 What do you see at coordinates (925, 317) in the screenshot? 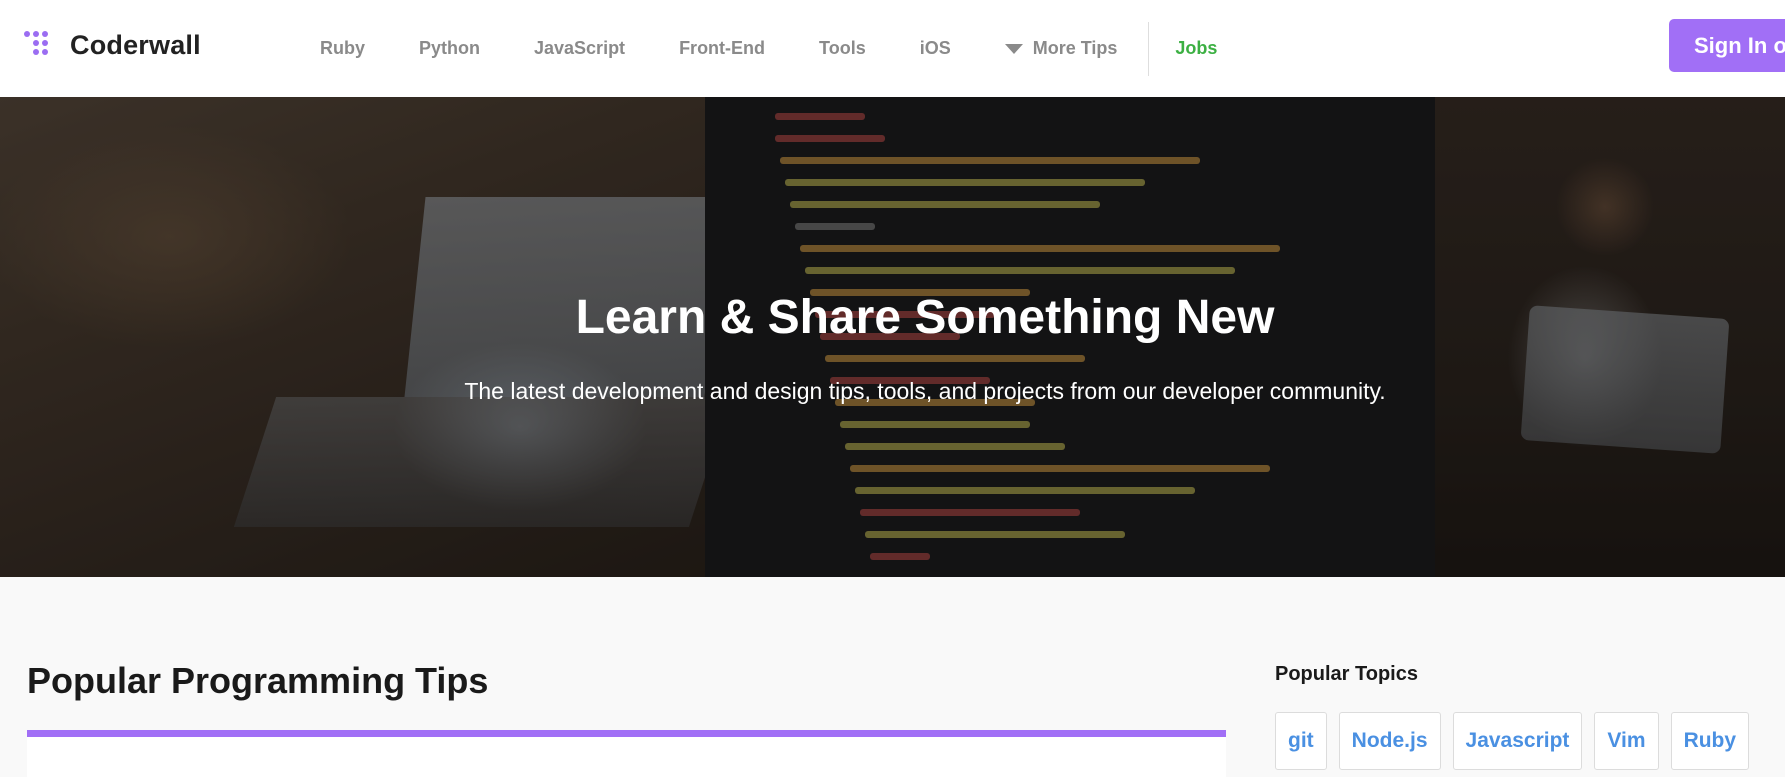
I see `hero-title: Learn & Share Something New` at bounding box center [925, 317].